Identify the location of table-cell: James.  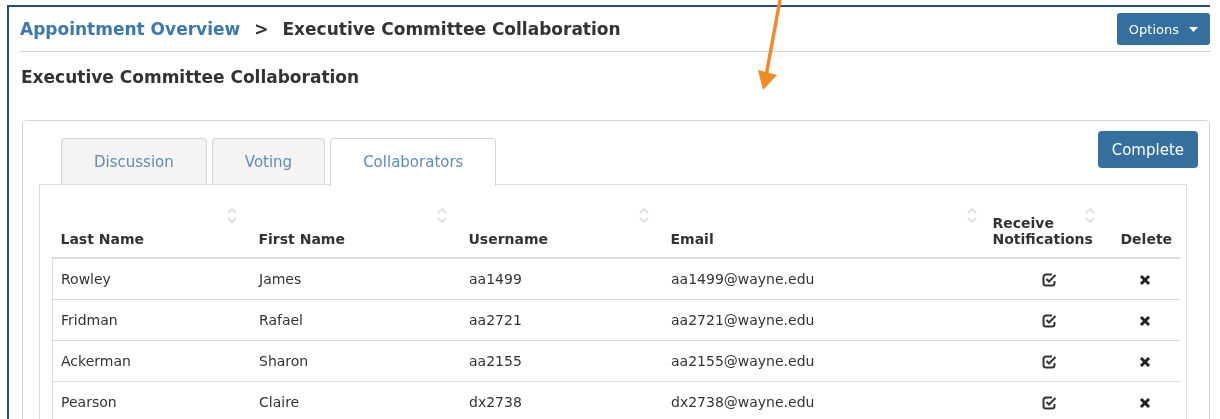
(280, 279).